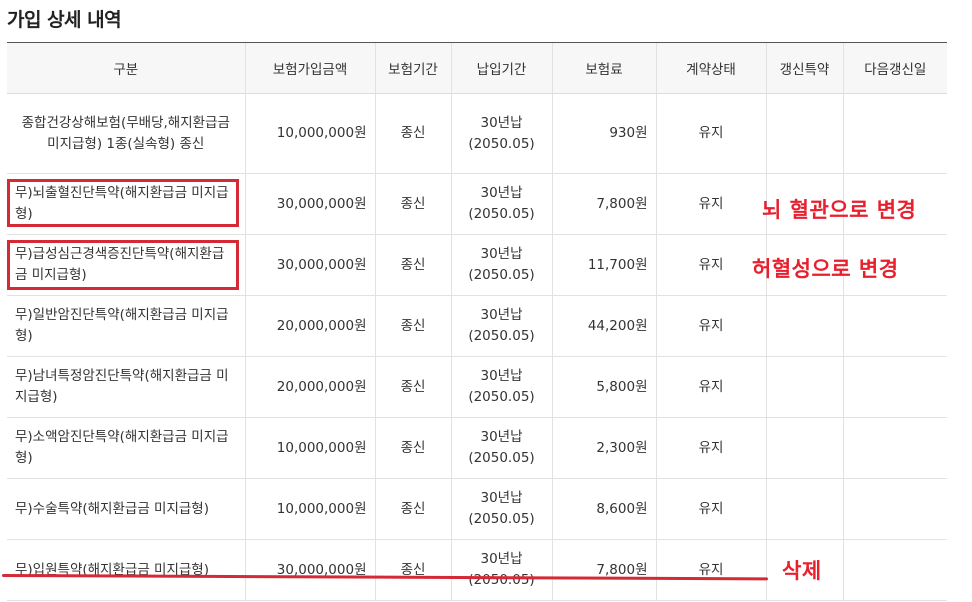  Describe the element at coordinates (603, 68) in the screenshot. I see `header-premium: 보험료` at that location.